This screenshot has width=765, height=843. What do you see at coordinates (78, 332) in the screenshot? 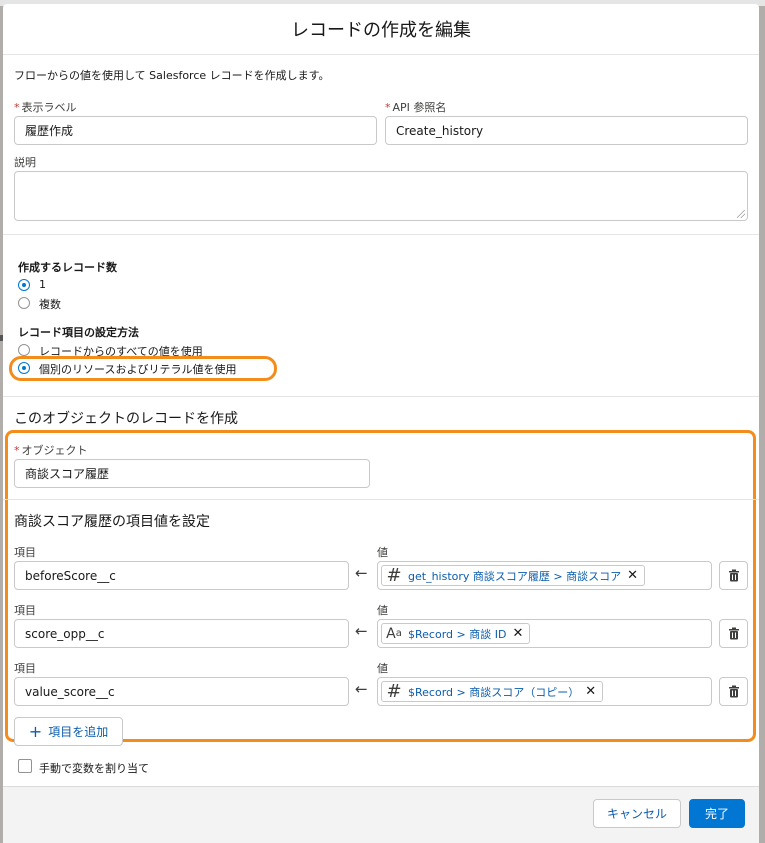
I see `set-method-heading: レコード項目の設定方法` at bounding box center [78, 332].